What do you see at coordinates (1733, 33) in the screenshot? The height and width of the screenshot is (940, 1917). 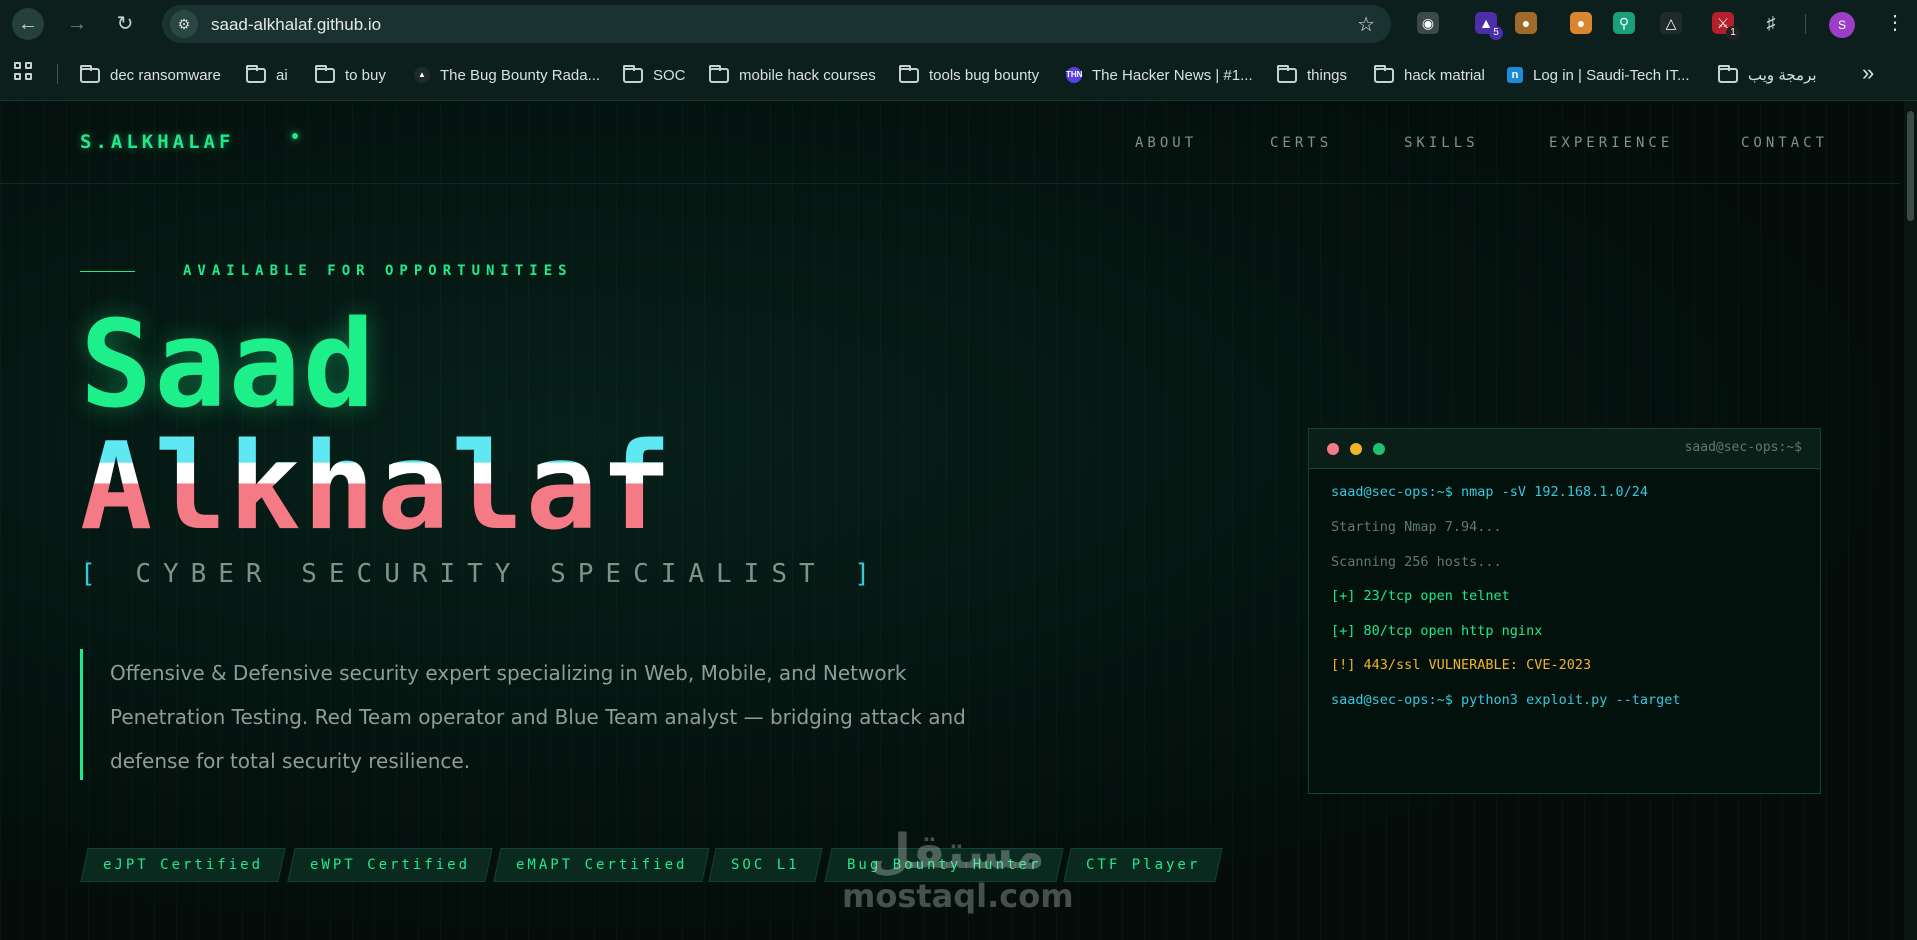 I see `extension-badge: 1` at bounding box center [1733, 33].